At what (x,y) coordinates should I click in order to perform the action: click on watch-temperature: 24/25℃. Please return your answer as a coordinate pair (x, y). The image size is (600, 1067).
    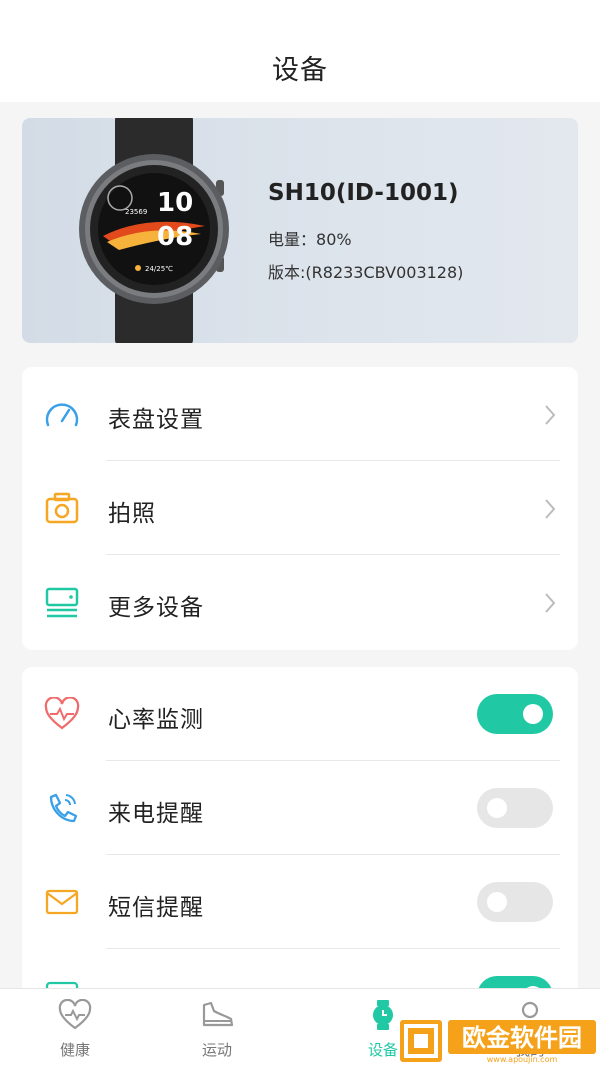
    Looking at the image, I should click on (159, 269).